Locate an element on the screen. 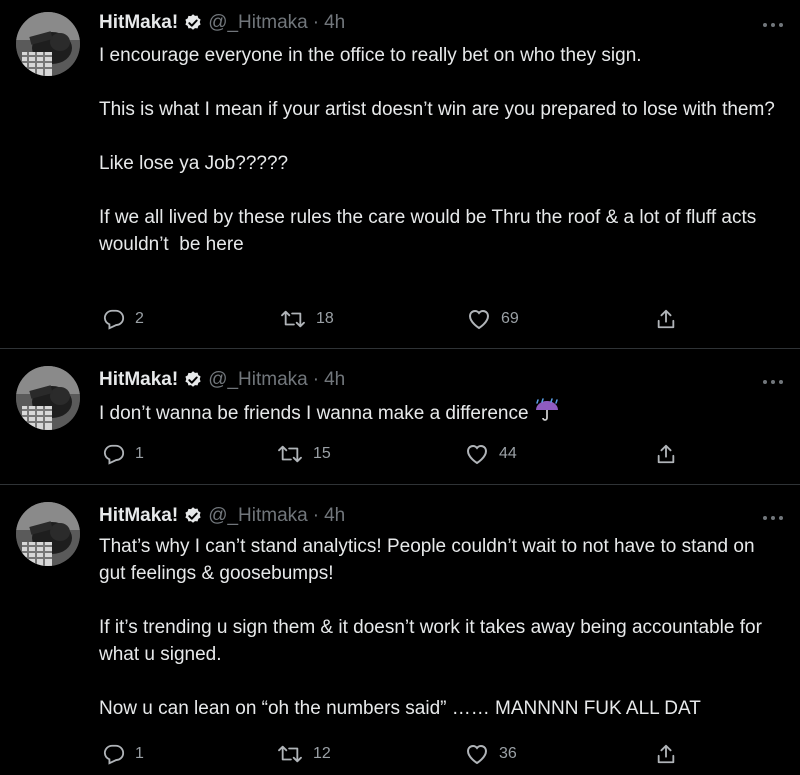  retweet-count: 12 is located at coordinates (322, 753).